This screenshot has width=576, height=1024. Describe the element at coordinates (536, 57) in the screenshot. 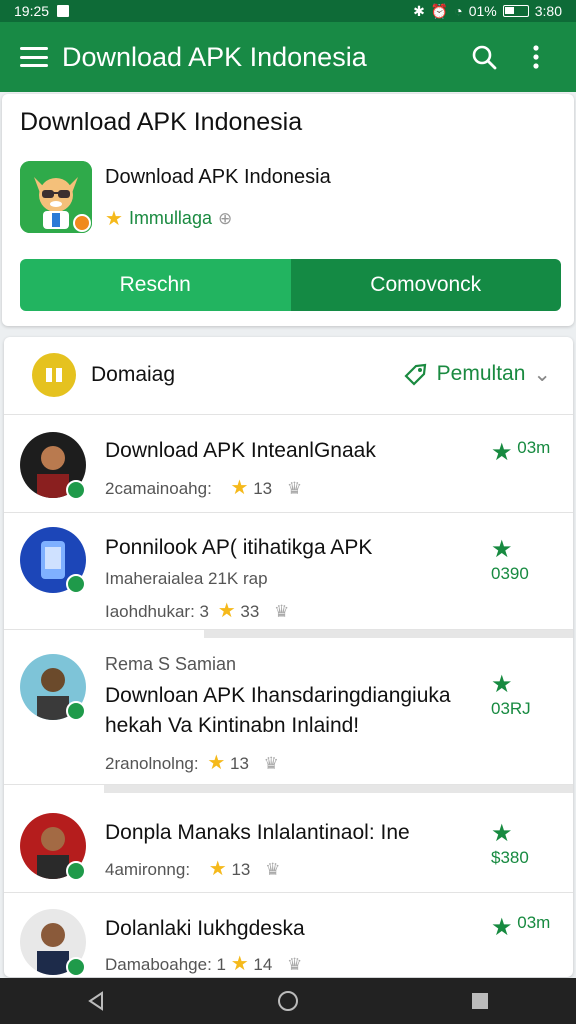

I see `more-vert-icon` at that location.